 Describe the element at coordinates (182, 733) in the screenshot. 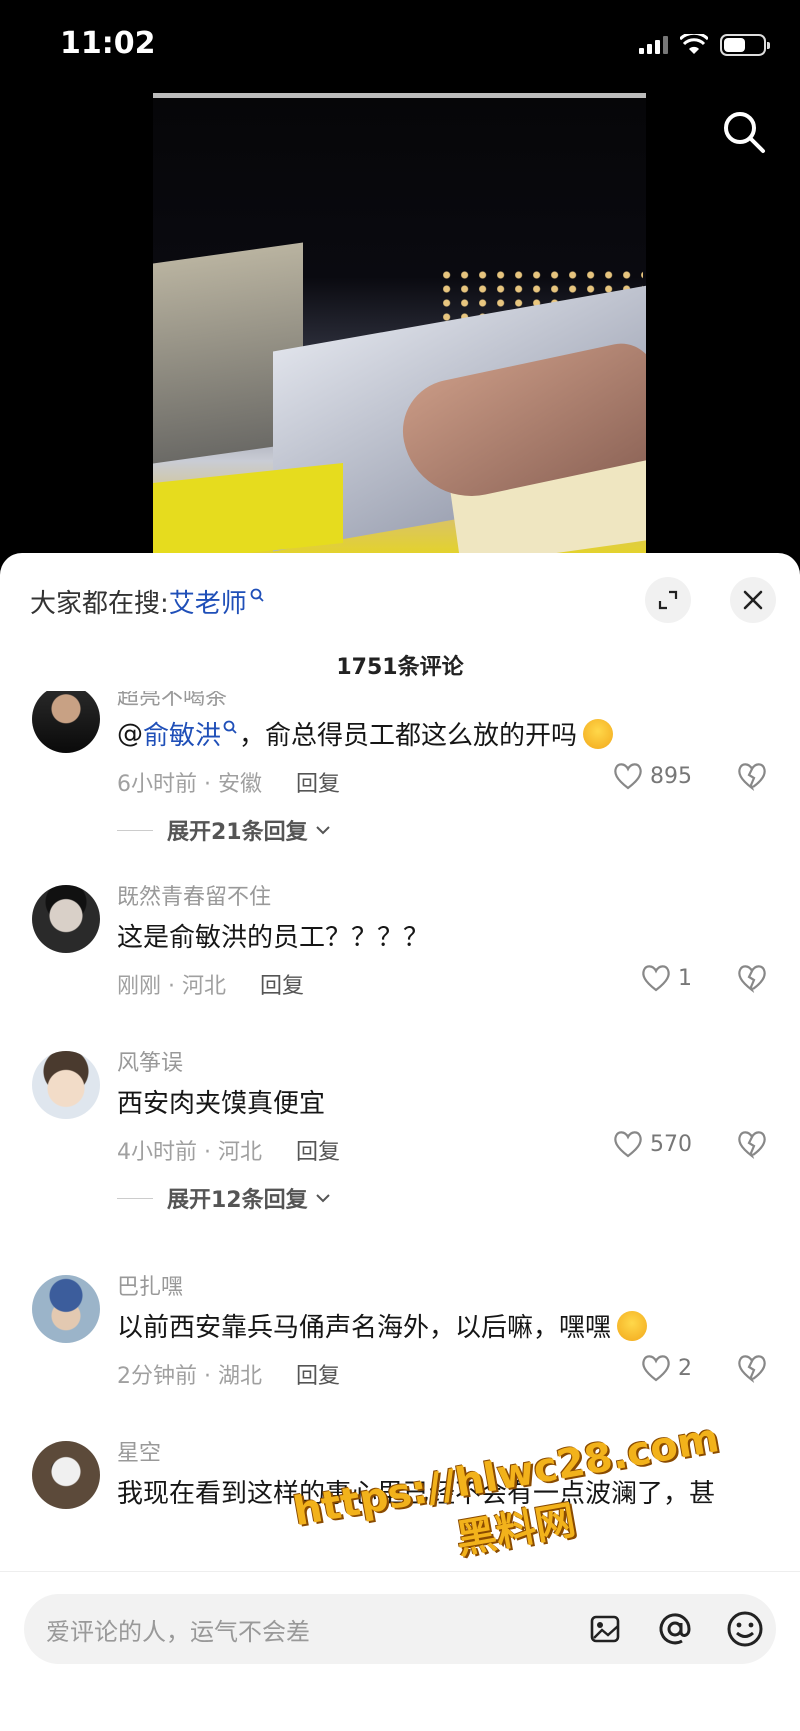

I see `mention-link: 俞敏洪` at that location.